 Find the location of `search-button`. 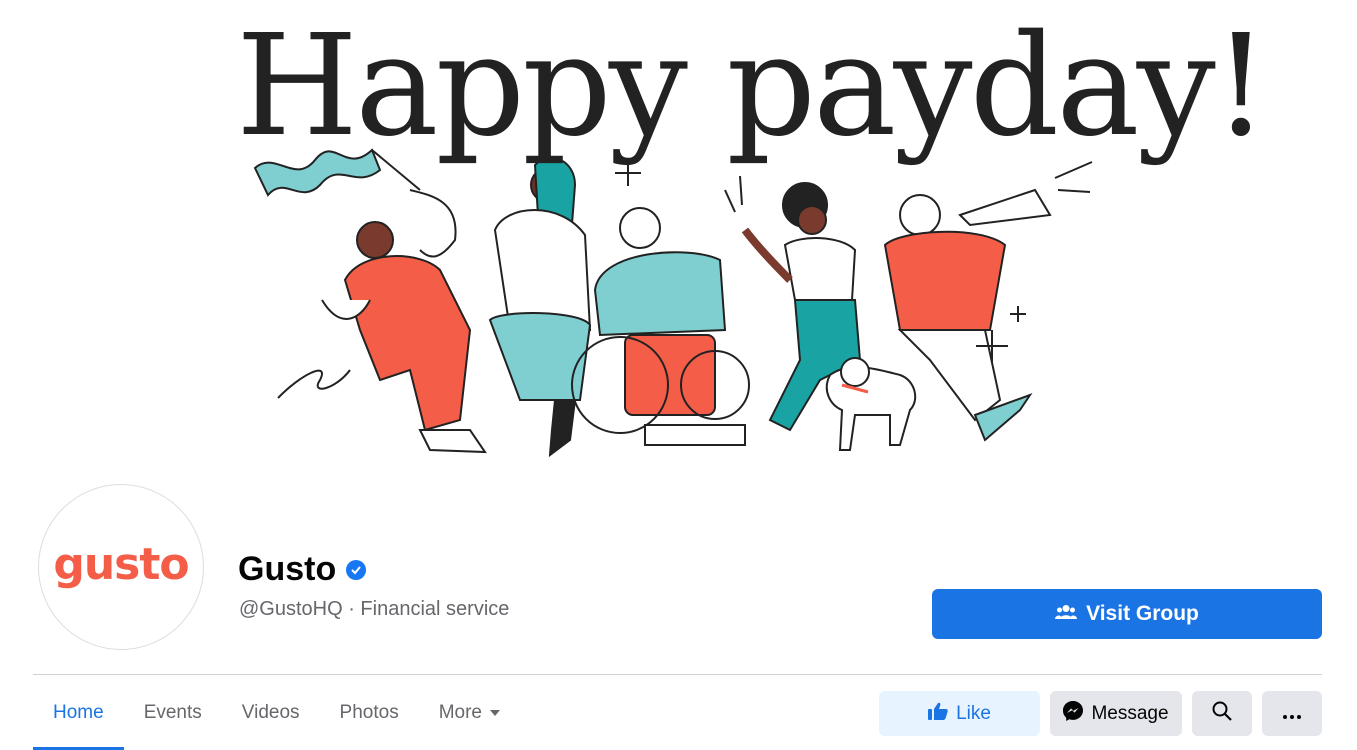

search-button is located at coordinates (1222, 713).